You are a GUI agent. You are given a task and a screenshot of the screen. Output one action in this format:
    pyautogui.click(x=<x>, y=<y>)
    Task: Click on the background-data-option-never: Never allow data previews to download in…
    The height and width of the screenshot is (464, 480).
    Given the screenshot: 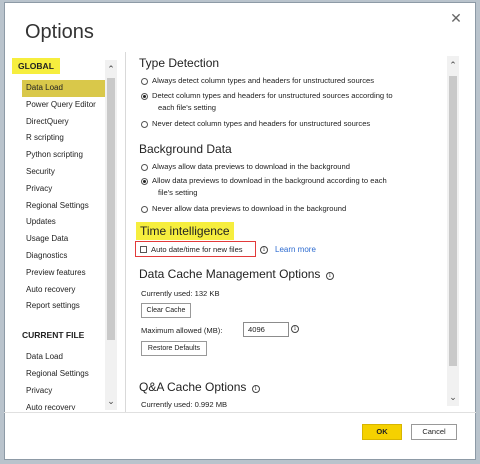 What is the action you would take?
    pyautogui.click(x=244, y=209)
    